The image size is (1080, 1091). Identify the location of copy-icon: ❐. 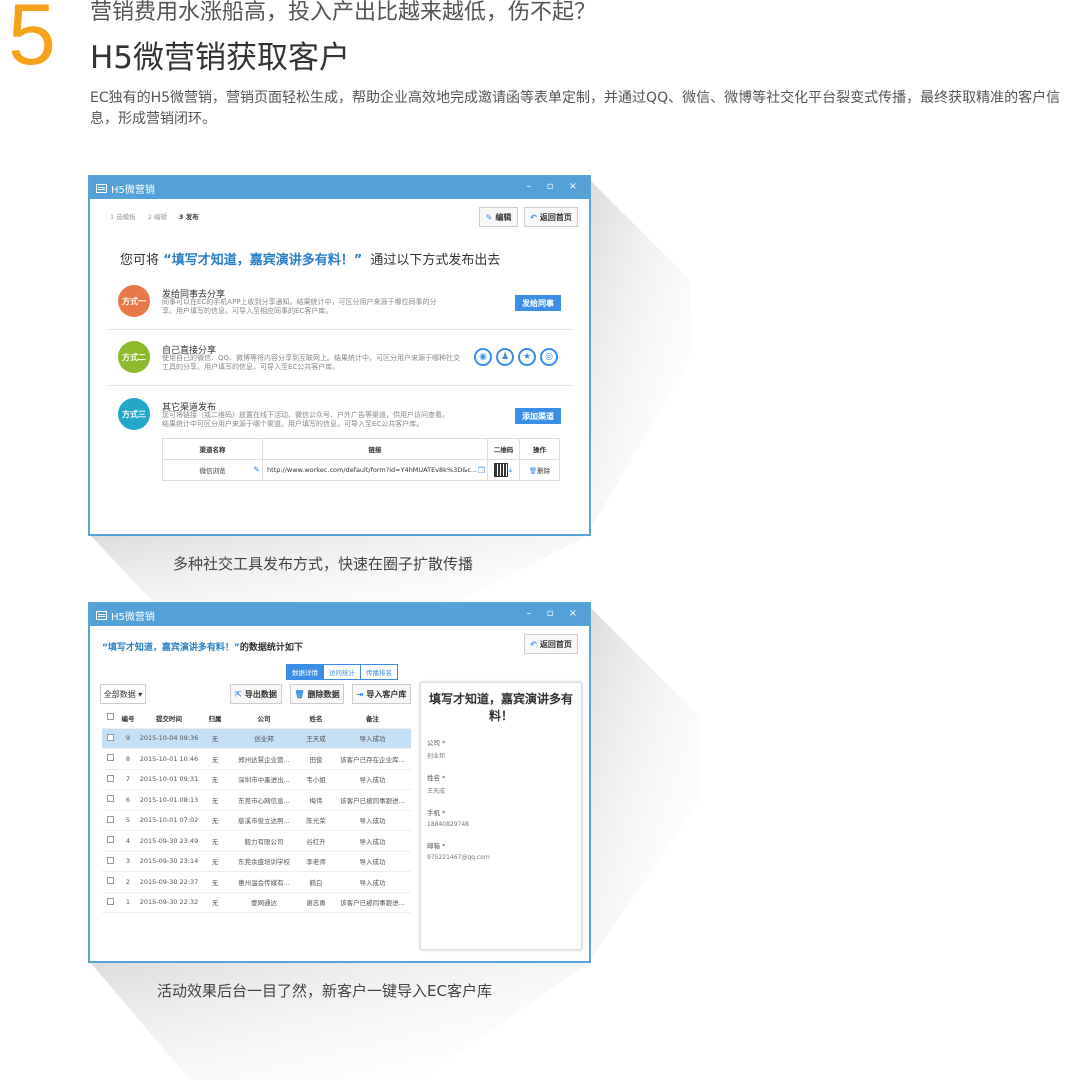
(481, 470).